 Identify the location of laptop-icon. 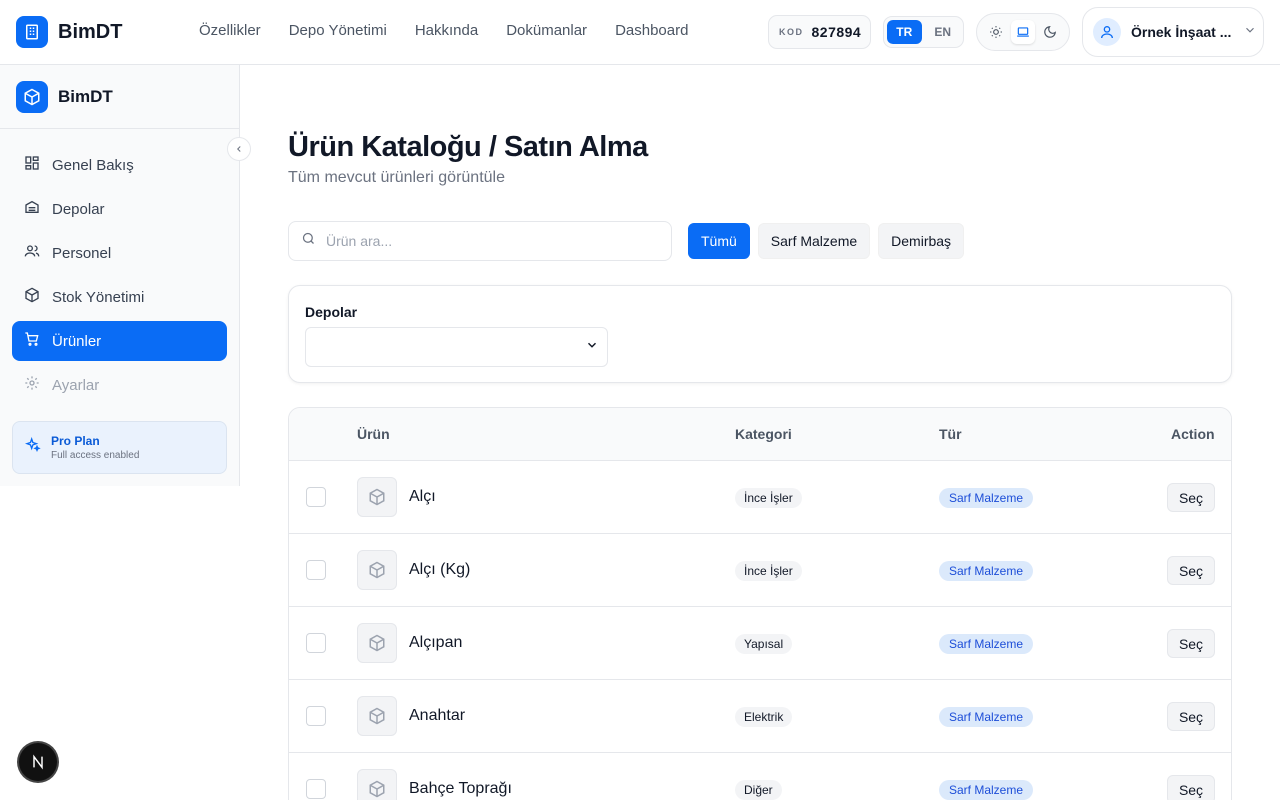
(1022, 32).